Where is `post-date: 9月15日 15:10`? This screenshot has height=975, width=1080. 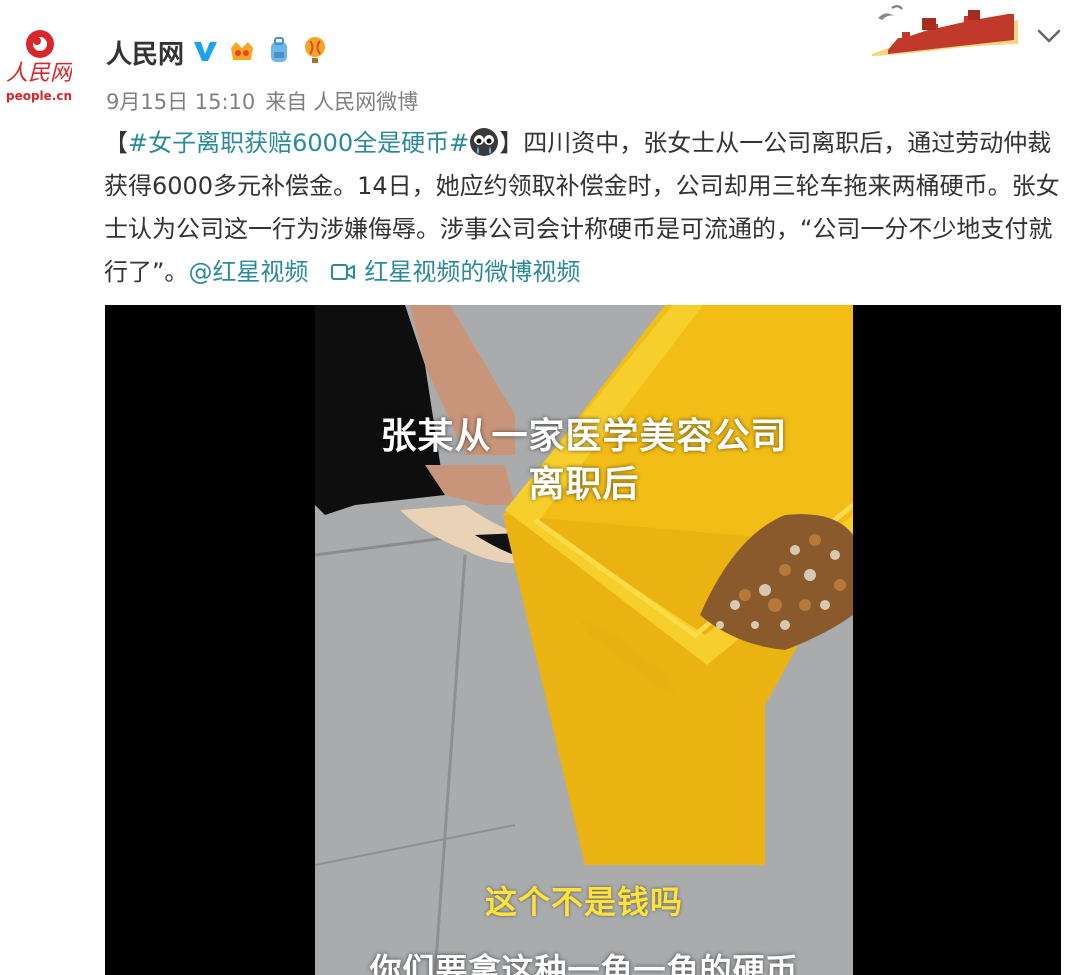 post-date: 9月15日 15:10 is located at coordinates (180, 102).